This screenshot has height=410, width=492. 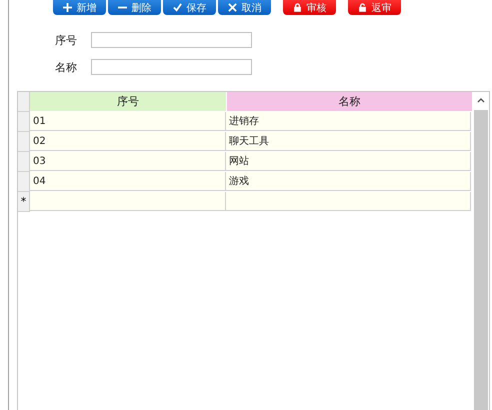 I want to click on table-cell: 聊天工具, so click(x=348, y=141).